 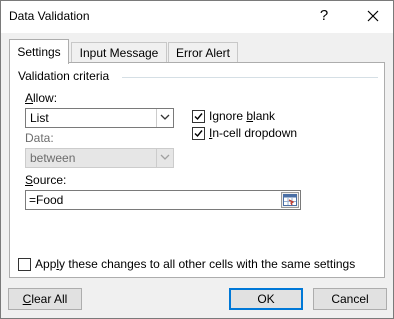 What do you see at coordinates (66, 76) in the screenshot?
I see `validation-criteria-heading: Validation criteria` at bounding box center [66, 76].